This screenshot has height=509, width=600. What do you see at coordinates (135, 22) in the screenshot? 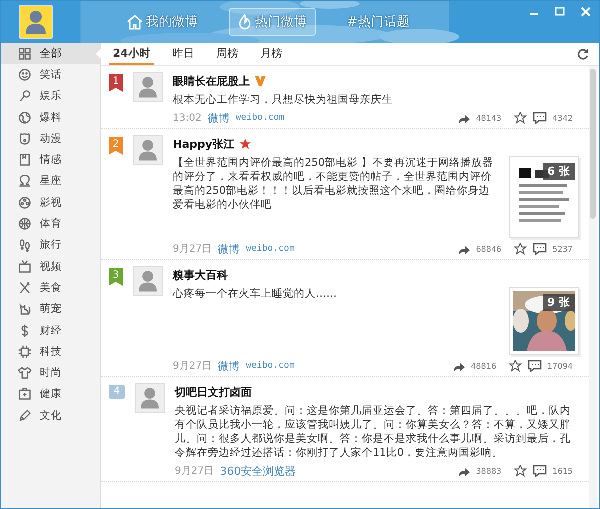
I see `home-icon` at bounding box center [135, 22].